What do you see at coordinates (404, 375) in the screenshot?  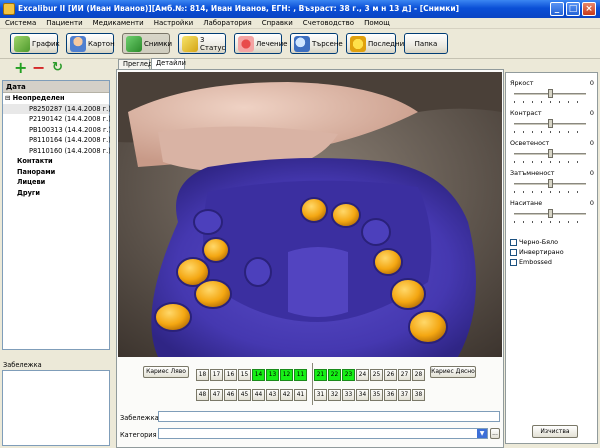 I see `tooth-27: 27` at bounding box center [404, 375].